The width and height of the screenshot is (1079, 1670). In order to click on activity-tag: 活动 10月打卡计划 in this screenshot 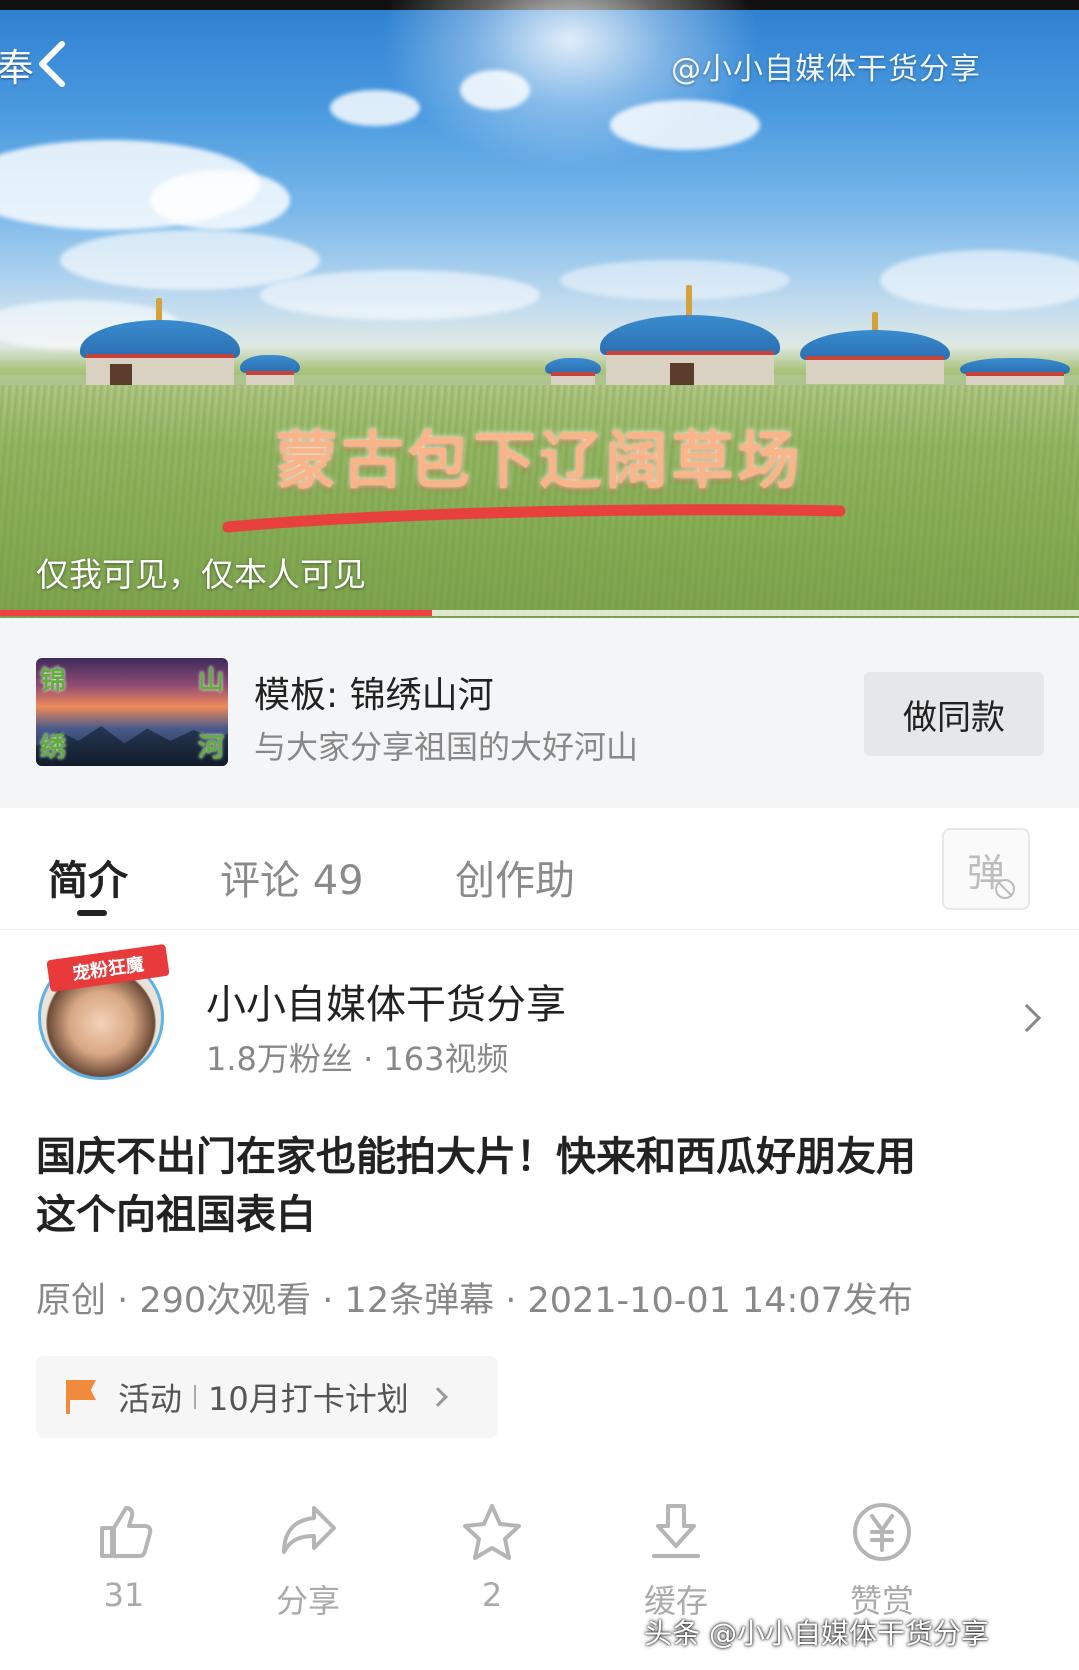, I will do `click(267, 1397)`.